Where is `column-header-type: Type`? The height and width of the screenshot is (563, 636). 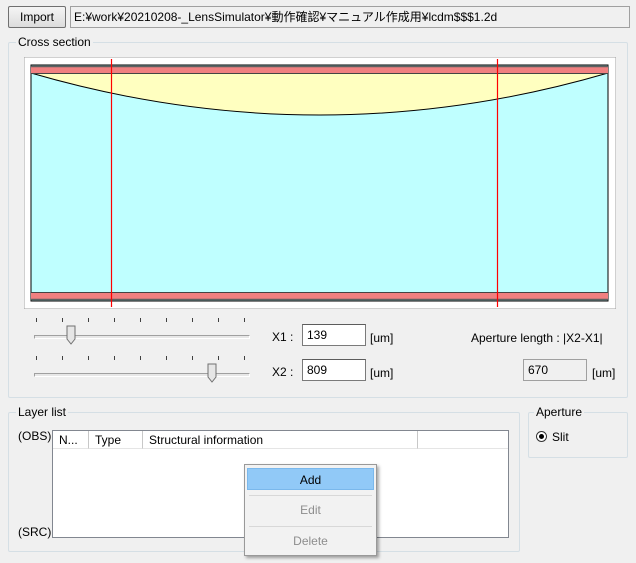
column-header-type: Type is located at coordinates (116, 440).